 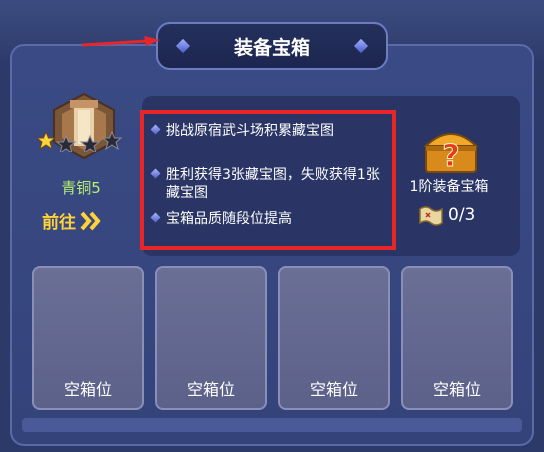 I want to click on rank-badge, so click(x=82, y=134).